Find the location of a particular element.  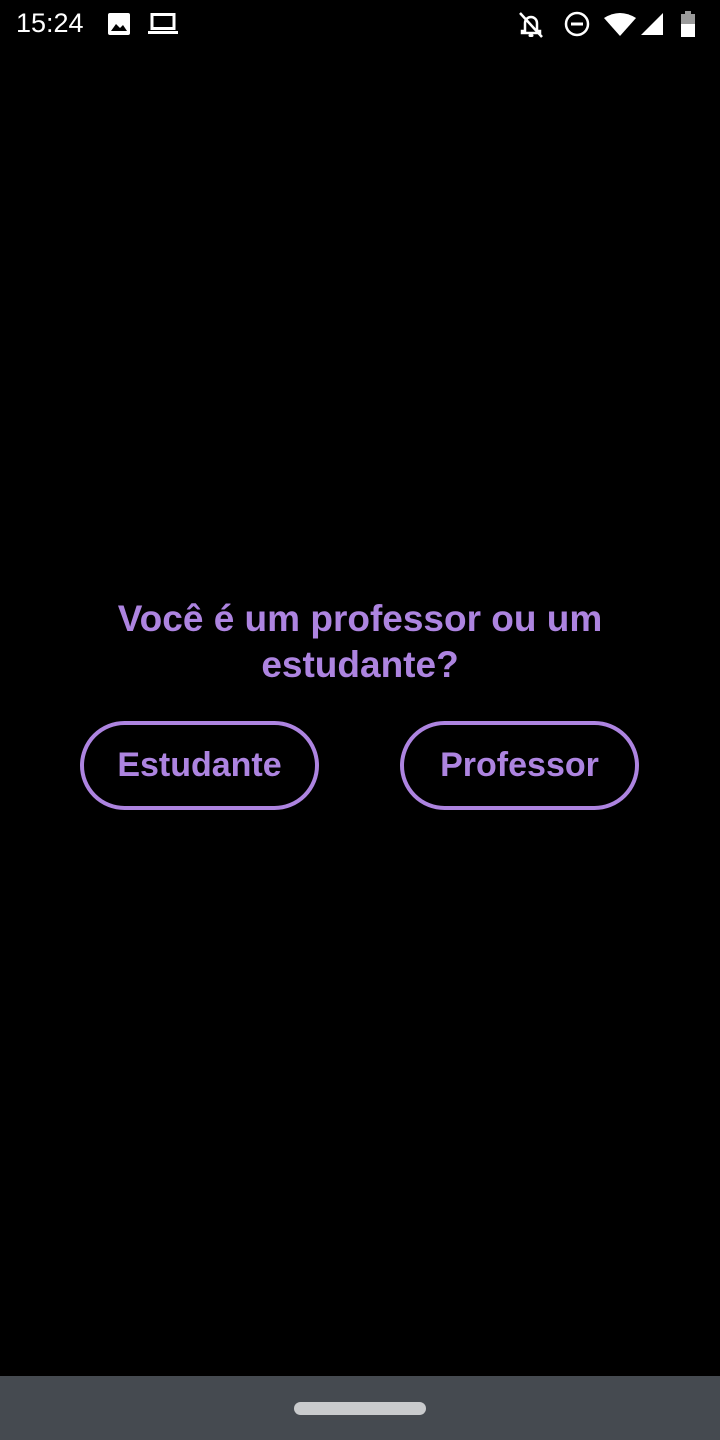

laptop-icon is located at coordinates (163, 23).